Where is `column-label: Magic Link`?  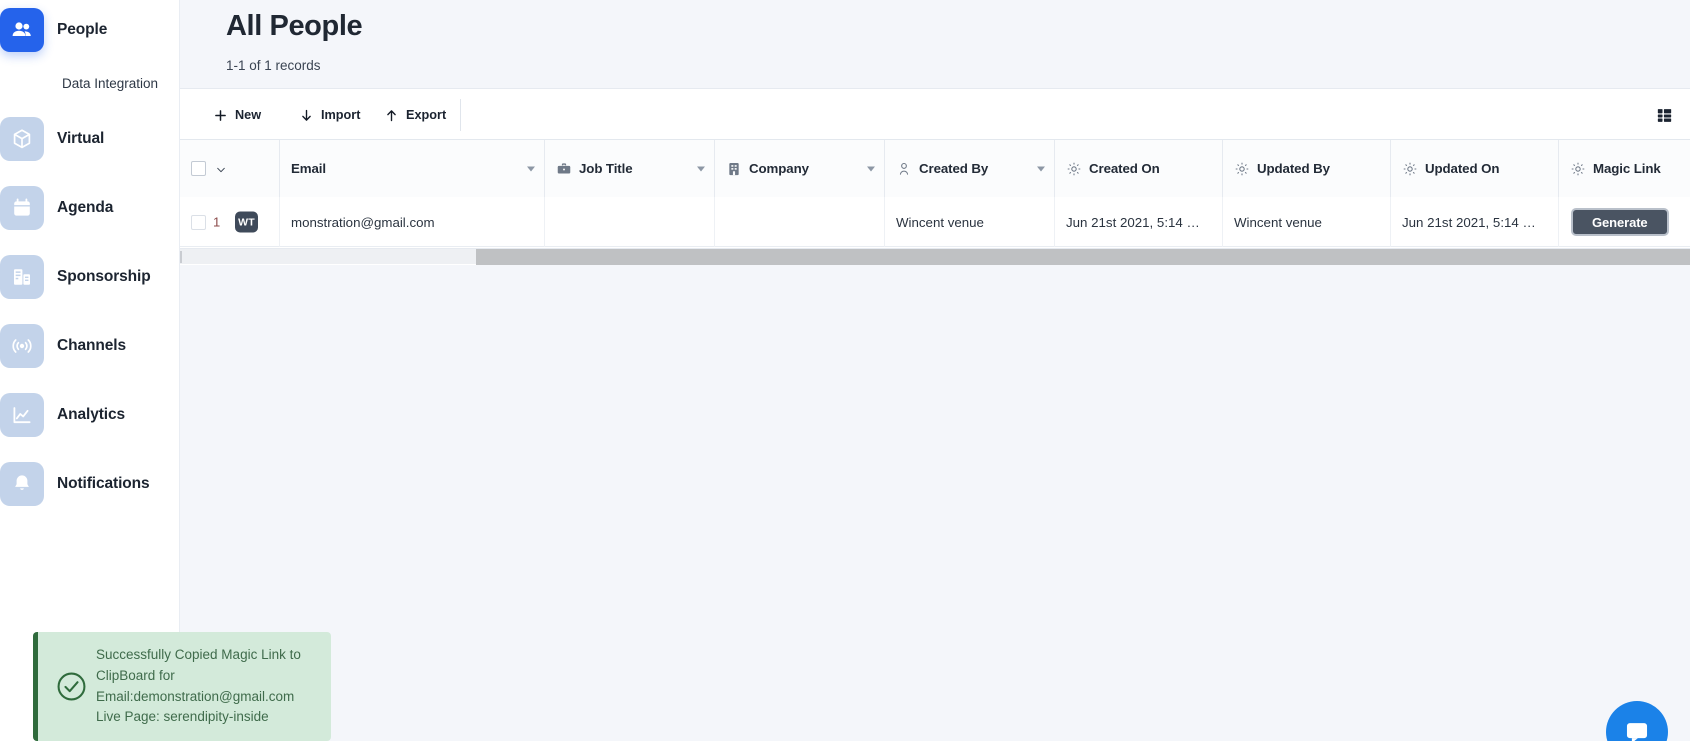 column-label: Magic Link is located at coordinates (1627, 168).